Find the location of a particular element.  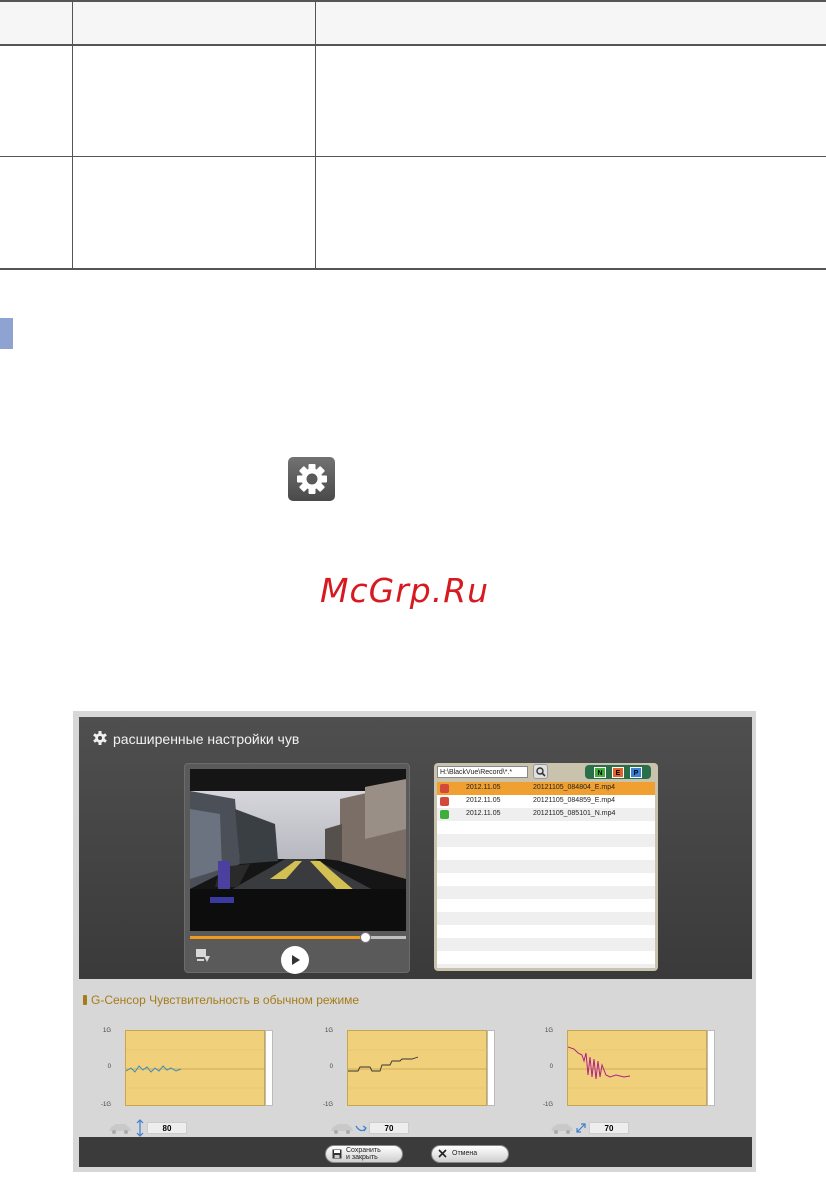

file-row: 2012.11.05 20121105_084804_E.mp4 is located at coordinates (546, 788).